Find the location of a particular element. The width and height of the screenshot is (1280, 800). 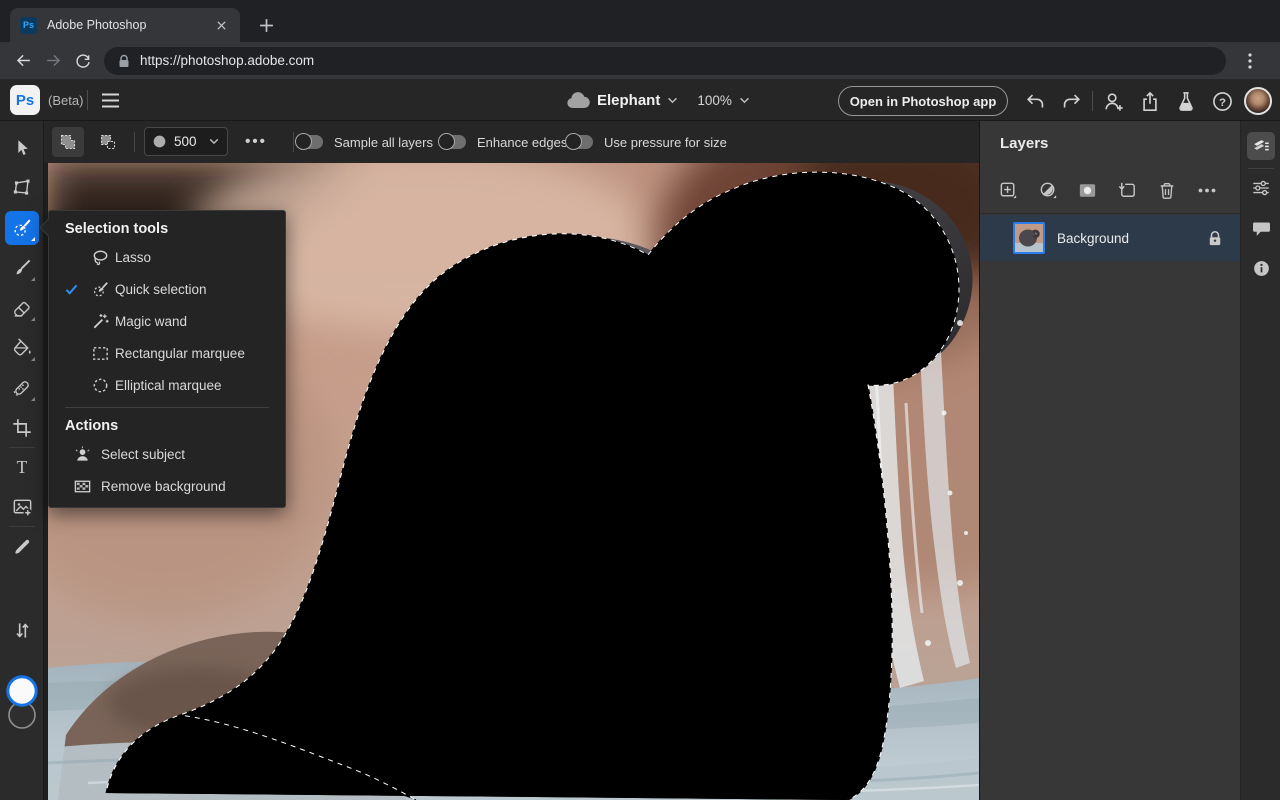

ellipsis-icon is located at coordinates (1207, 190).